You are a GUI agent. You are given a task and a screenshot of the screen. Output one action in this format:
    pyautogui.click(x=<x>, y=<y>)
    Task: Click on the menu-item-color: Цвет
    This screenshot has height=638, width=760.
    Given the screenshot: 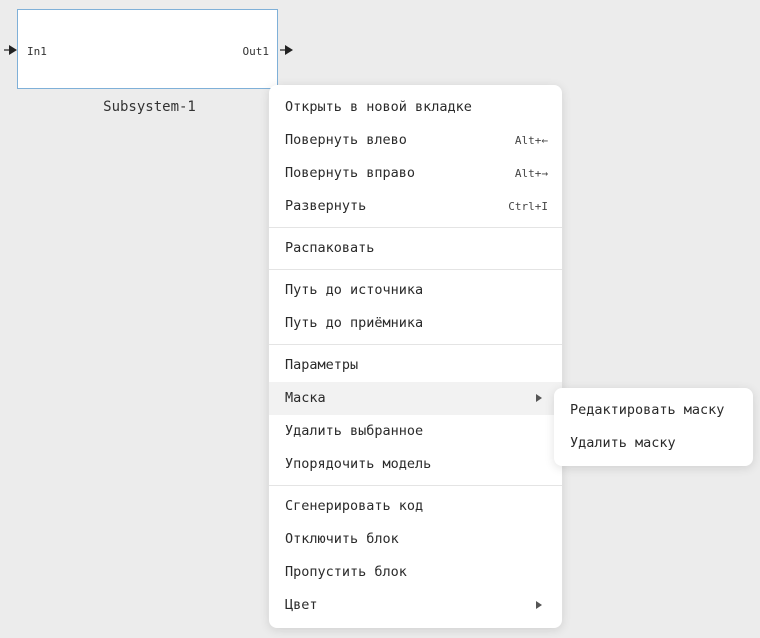 What is the action you would take?
    pyautogui.click(x=415, y=605)
    